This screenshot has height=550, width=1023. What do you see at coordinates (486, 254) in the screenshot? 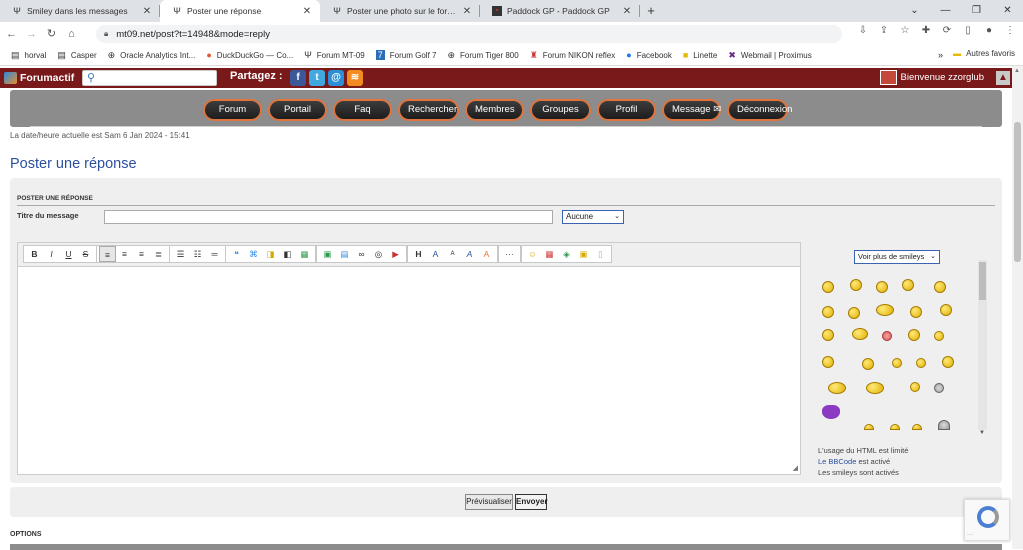
I see `erase-format-icon: A` at bounding box center [486, 254].